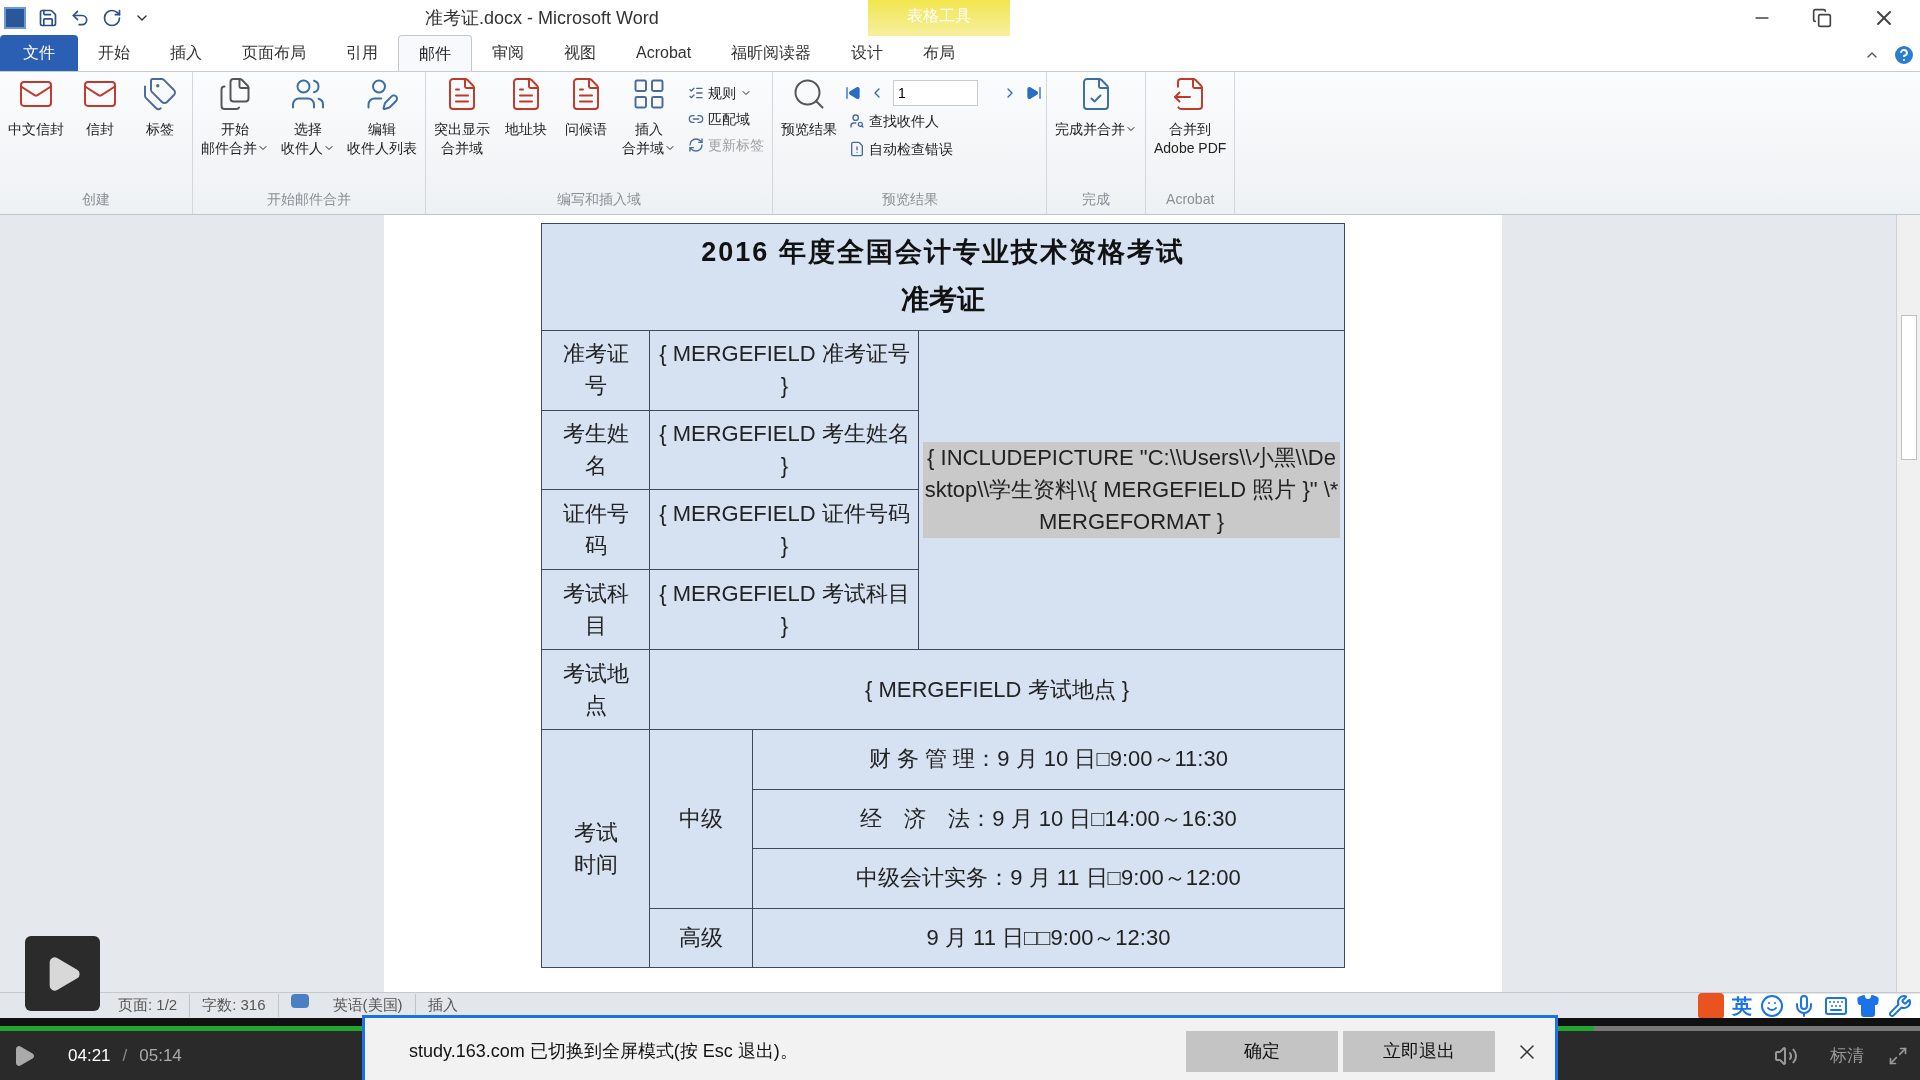 This screenshot has width=1920, height=1080. What do you see at coordinates (1190, 117) in the screenshot?
I see `ribbon-button: 合并到 Adobe PDF` at bounding box center [1190, 117].